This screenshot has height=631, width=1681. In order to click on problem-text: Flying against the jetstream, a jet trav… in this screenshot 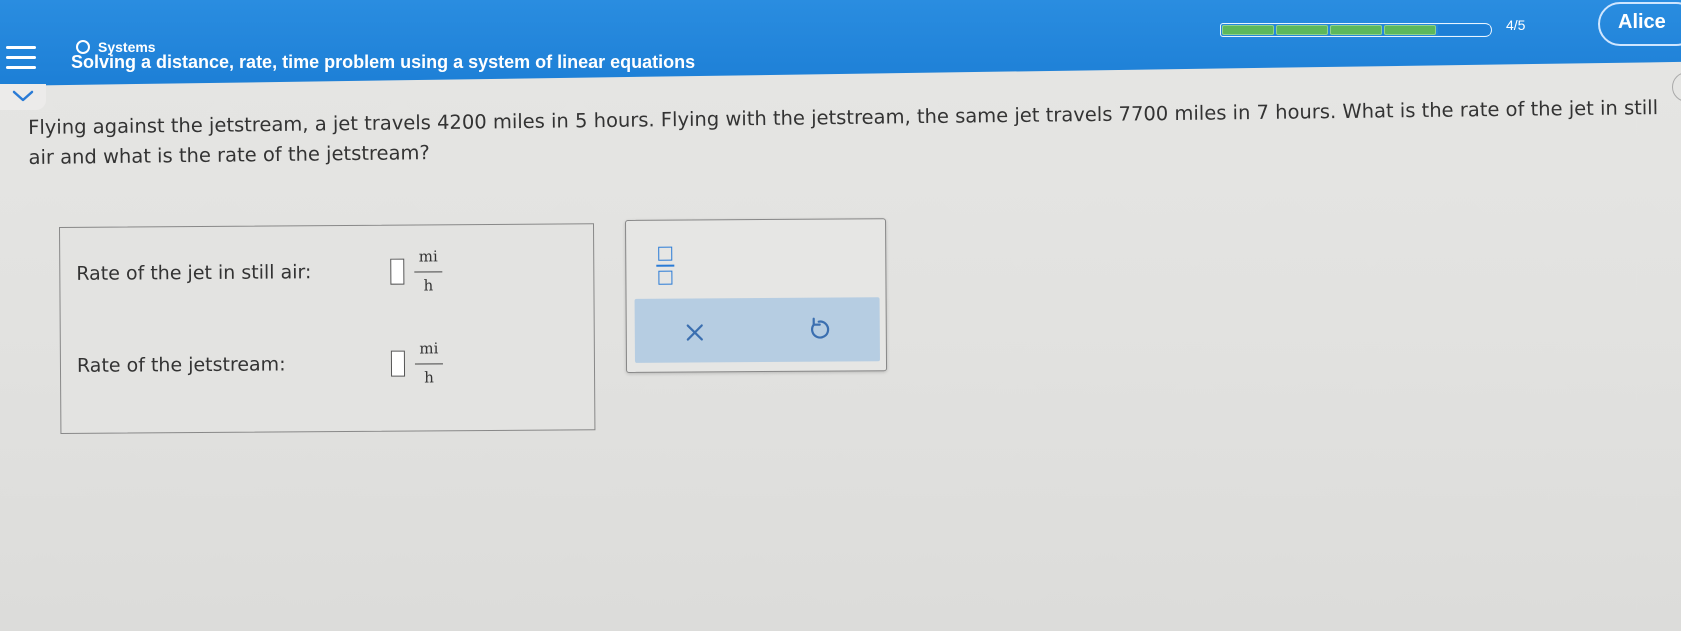, I will do `click(843, 132)`.